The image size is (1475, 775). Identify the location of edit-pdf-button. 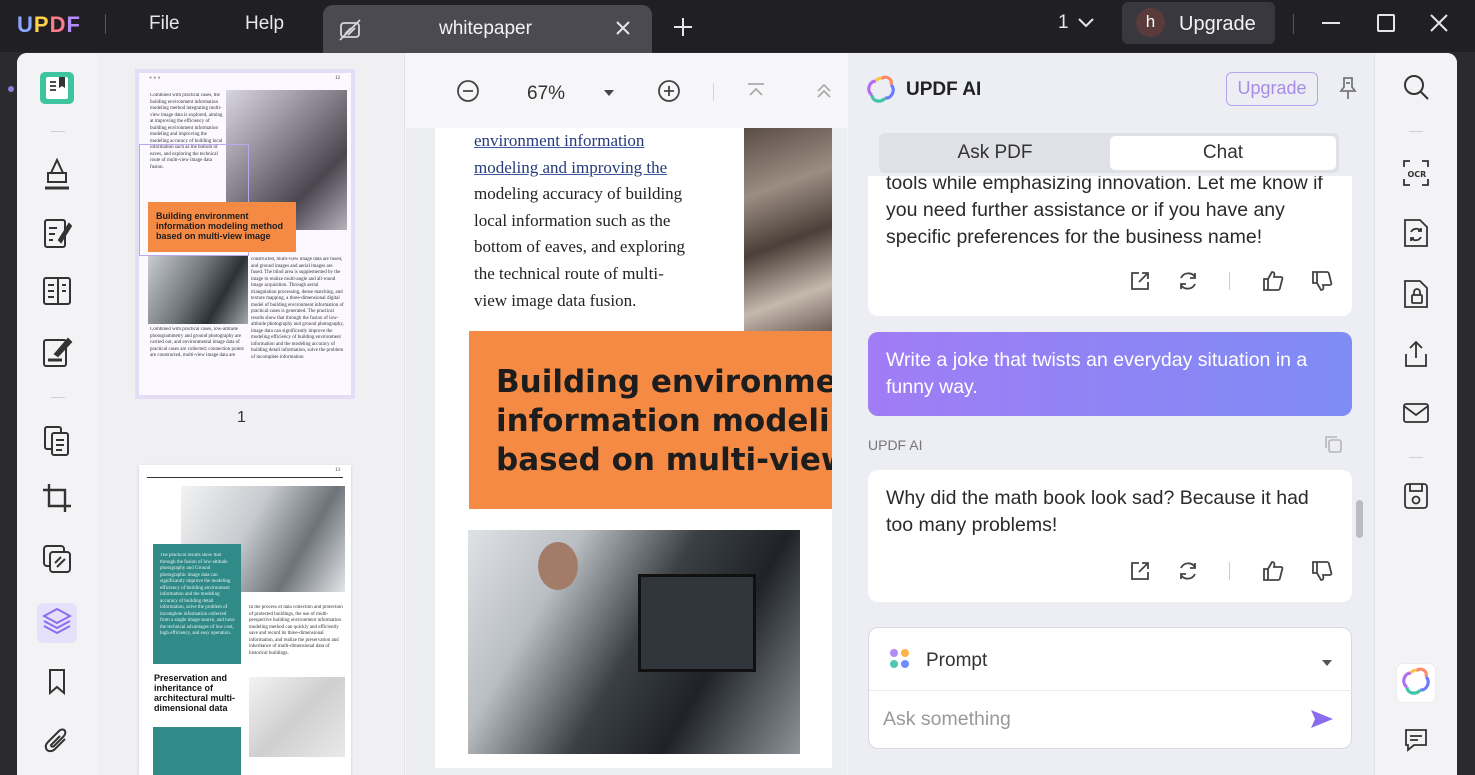
(57, 235).